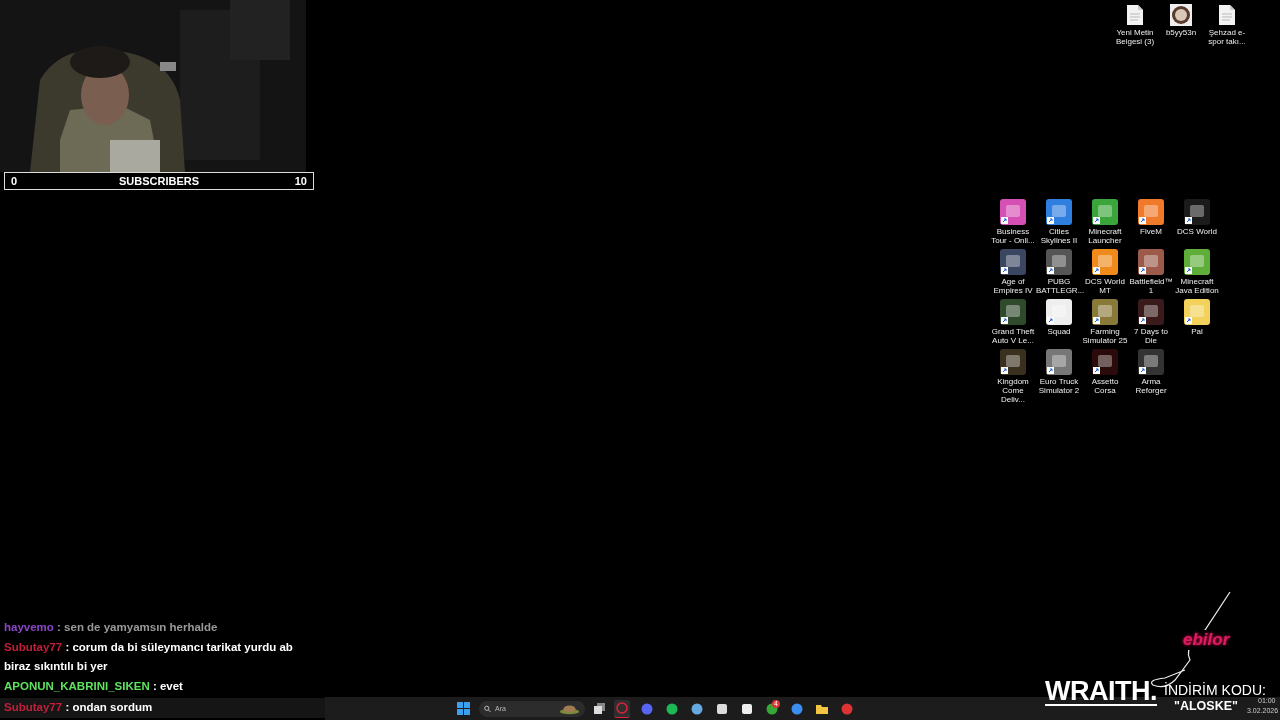  I want to click on goal-label: SUBSCRIBERS, so click(159, 181).